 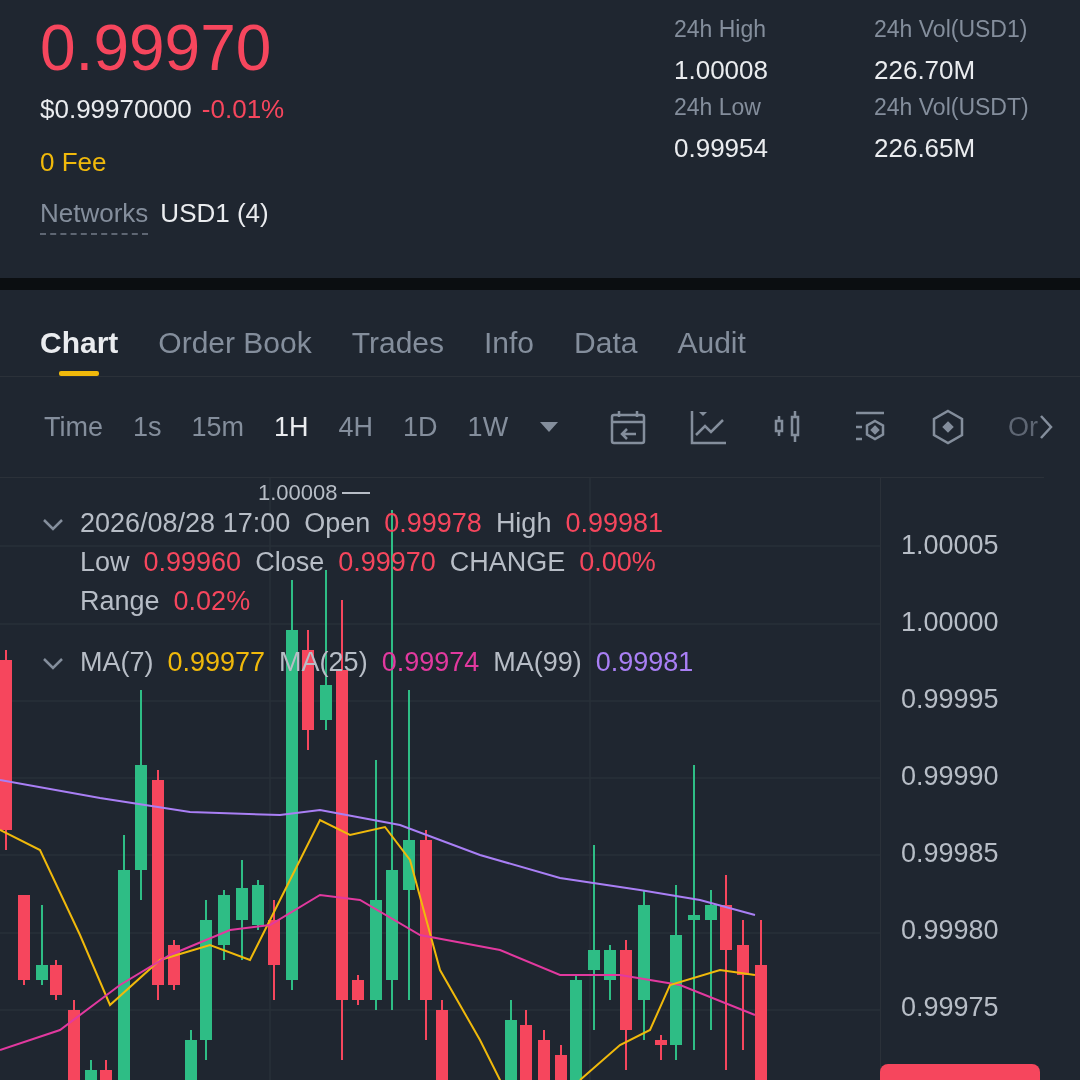 I want to click on tab: Data, so click(x=606, y=351).